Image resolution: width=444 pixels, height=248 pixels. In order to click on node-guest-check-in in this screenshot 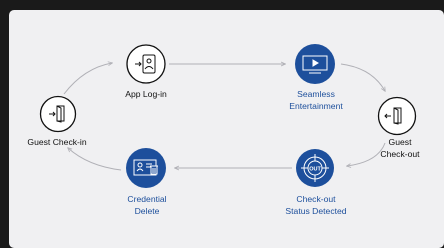, I will do `click(58, 114)`.